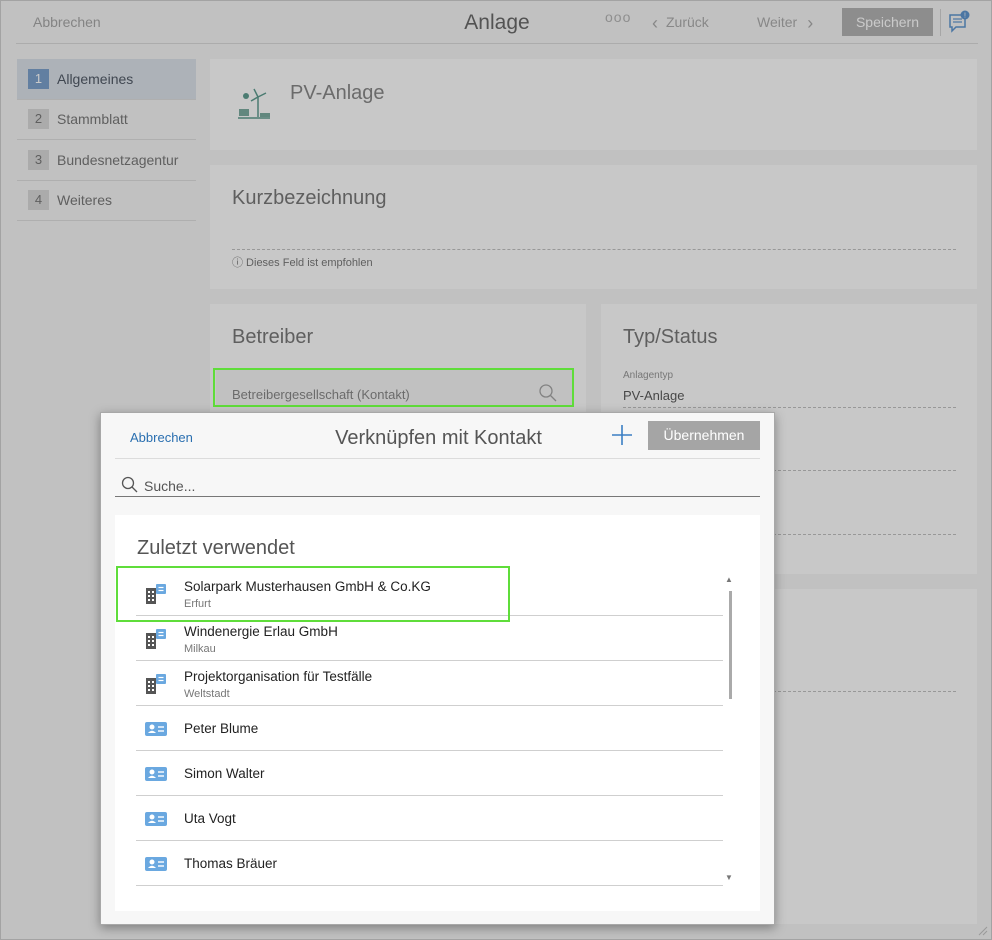 This screenshot has height=940, width=992. Describe the element at coordinates (313, 594) in the screenshot. I see `first-contact-highlight` at that location.